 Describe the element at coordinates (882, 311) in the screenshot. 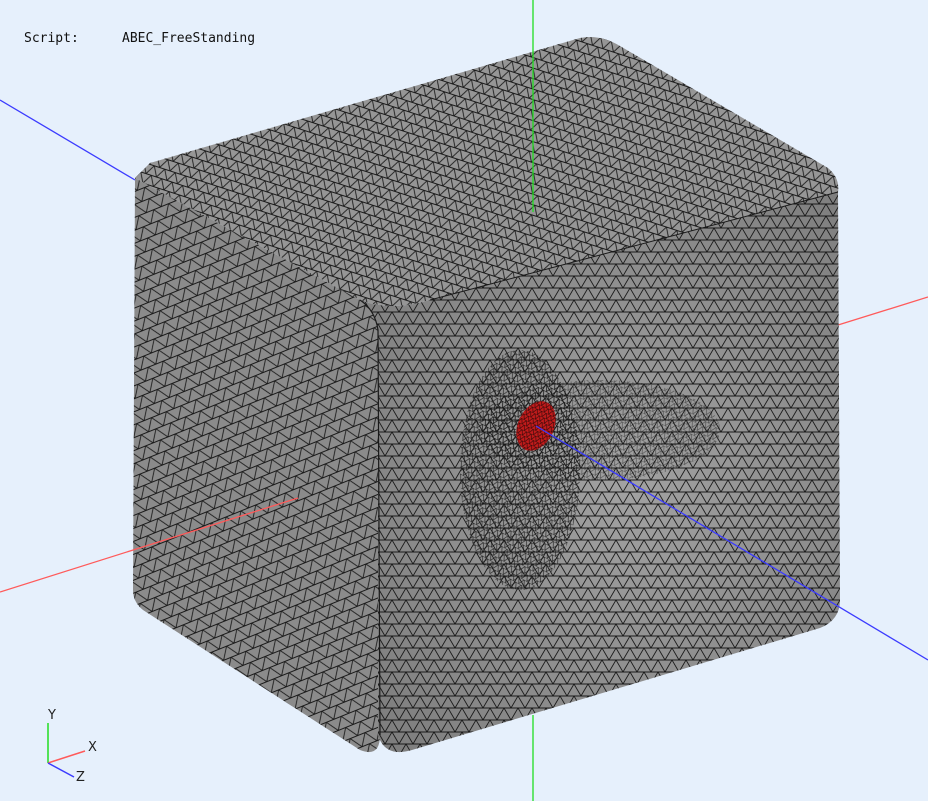

I see `axis-x-line-right` at that location.